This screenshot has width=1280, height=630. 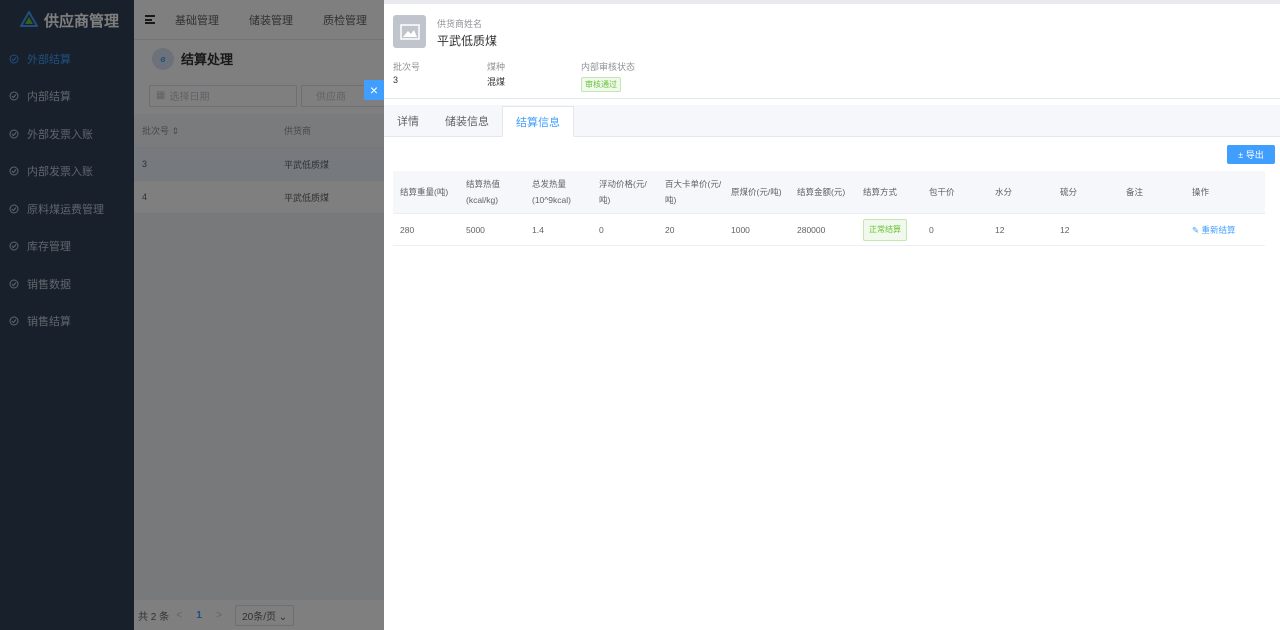 I want to click on cell-moisture: 12, so click(x=1000, y=229).